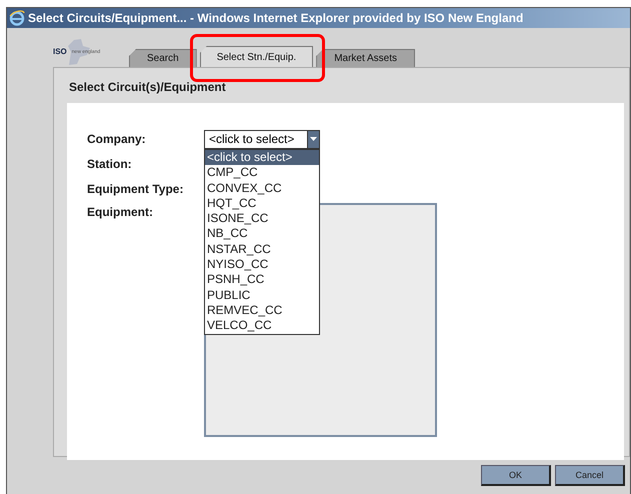  What do you see at coordinates (276, 18) in the screenshot?
I see `window-title: Select Circuits/Equipment... - Windows Internet Explorer provided by ISO New England` at bounding box center [276, 18].